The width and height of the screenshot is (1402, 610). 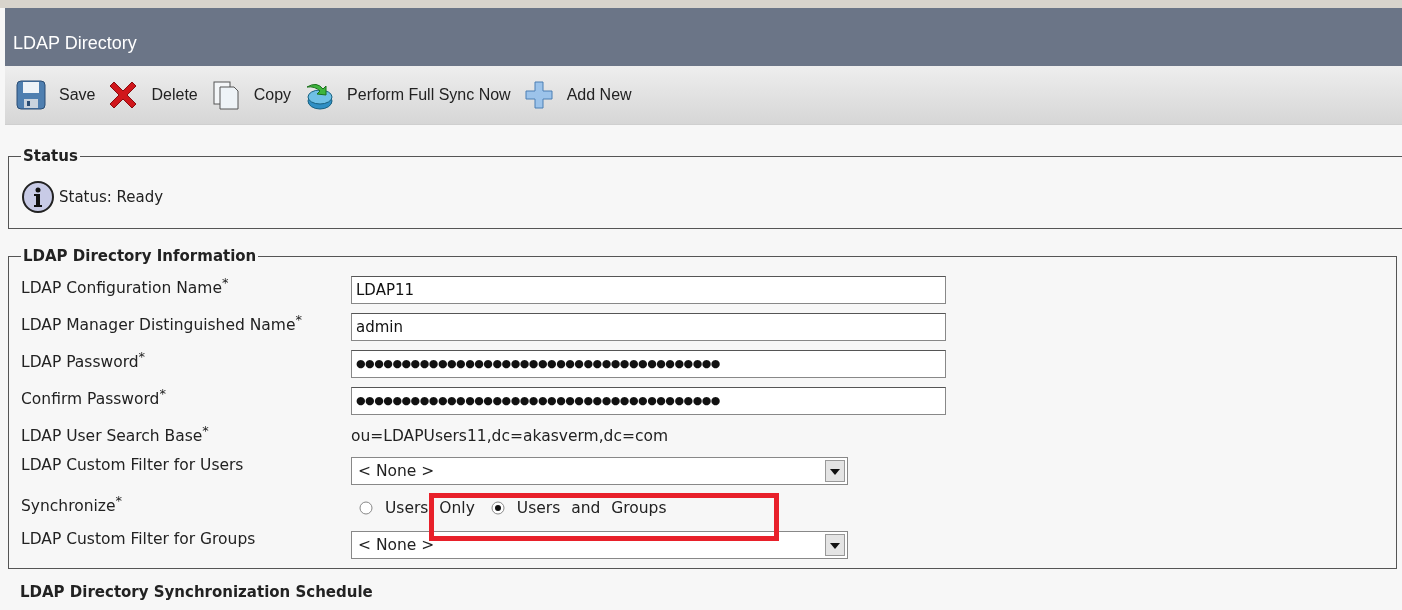 What do you see at coordinates (152, 95) in the screenshot?
I see `delete-button: Delete` at bounding box center [152, 95].